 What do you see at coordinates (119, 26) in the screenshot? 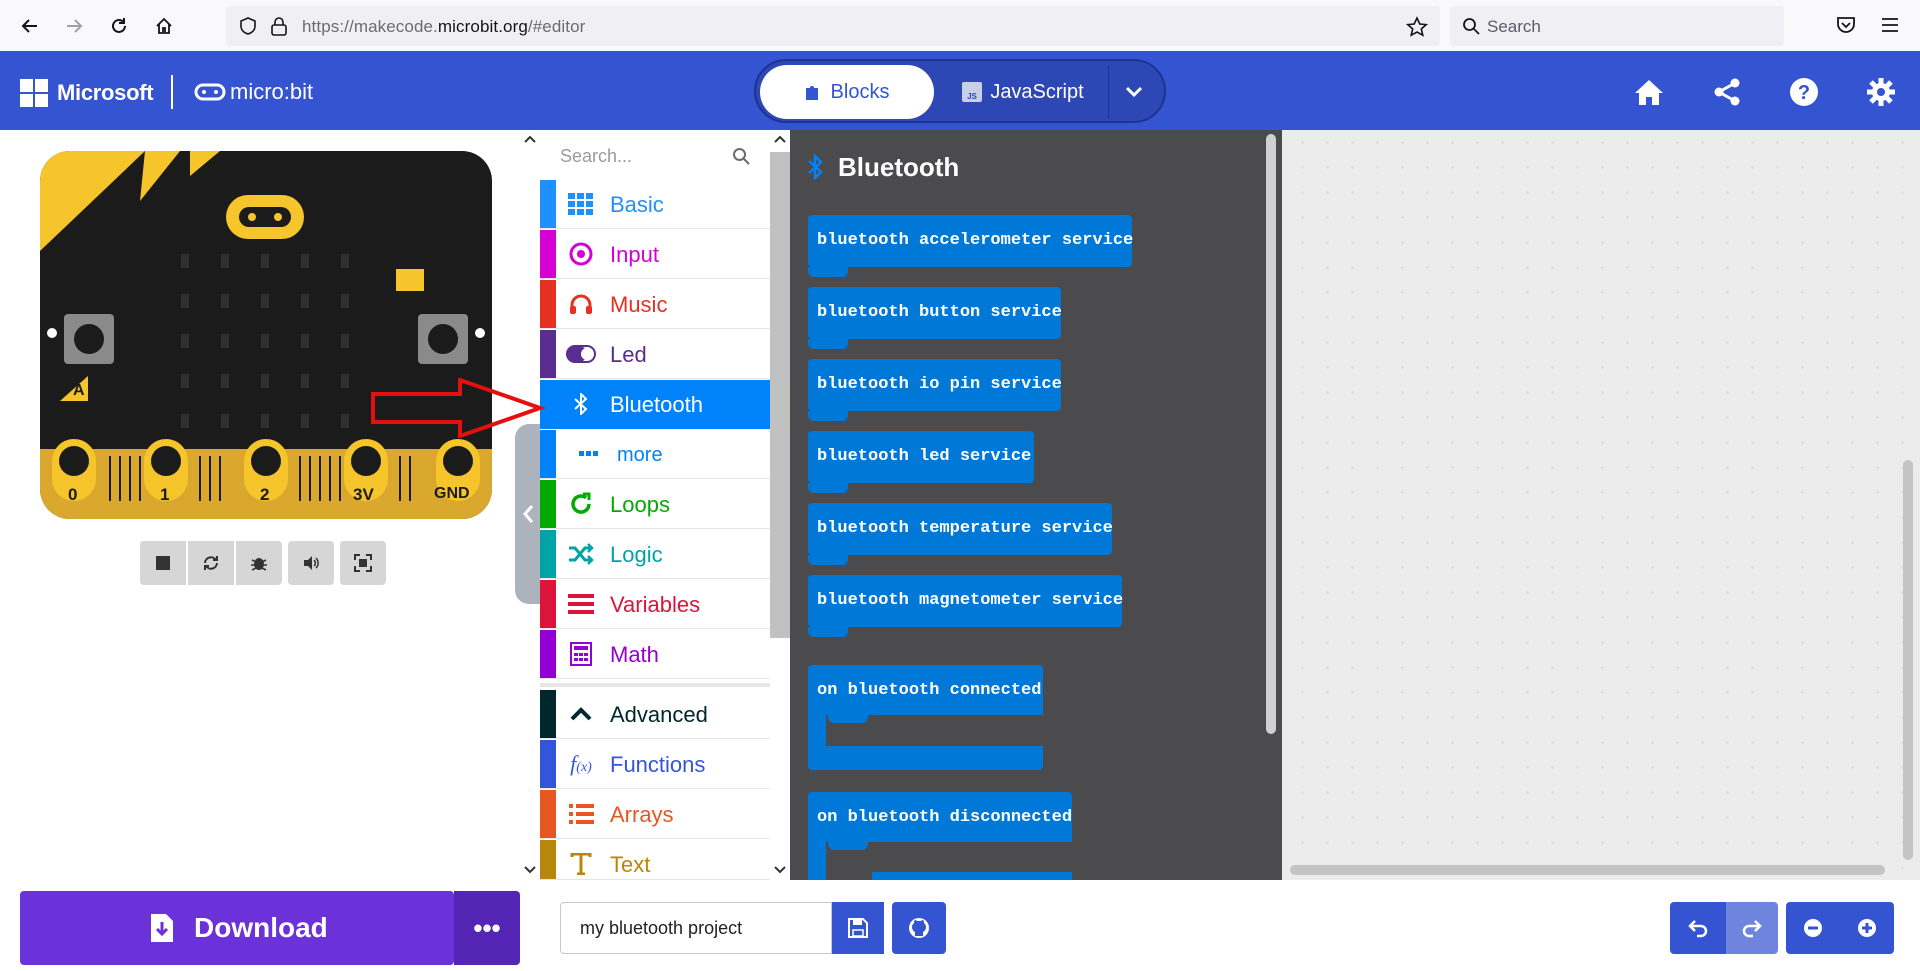
I see `reload-button` at bounding box center [119, 26].